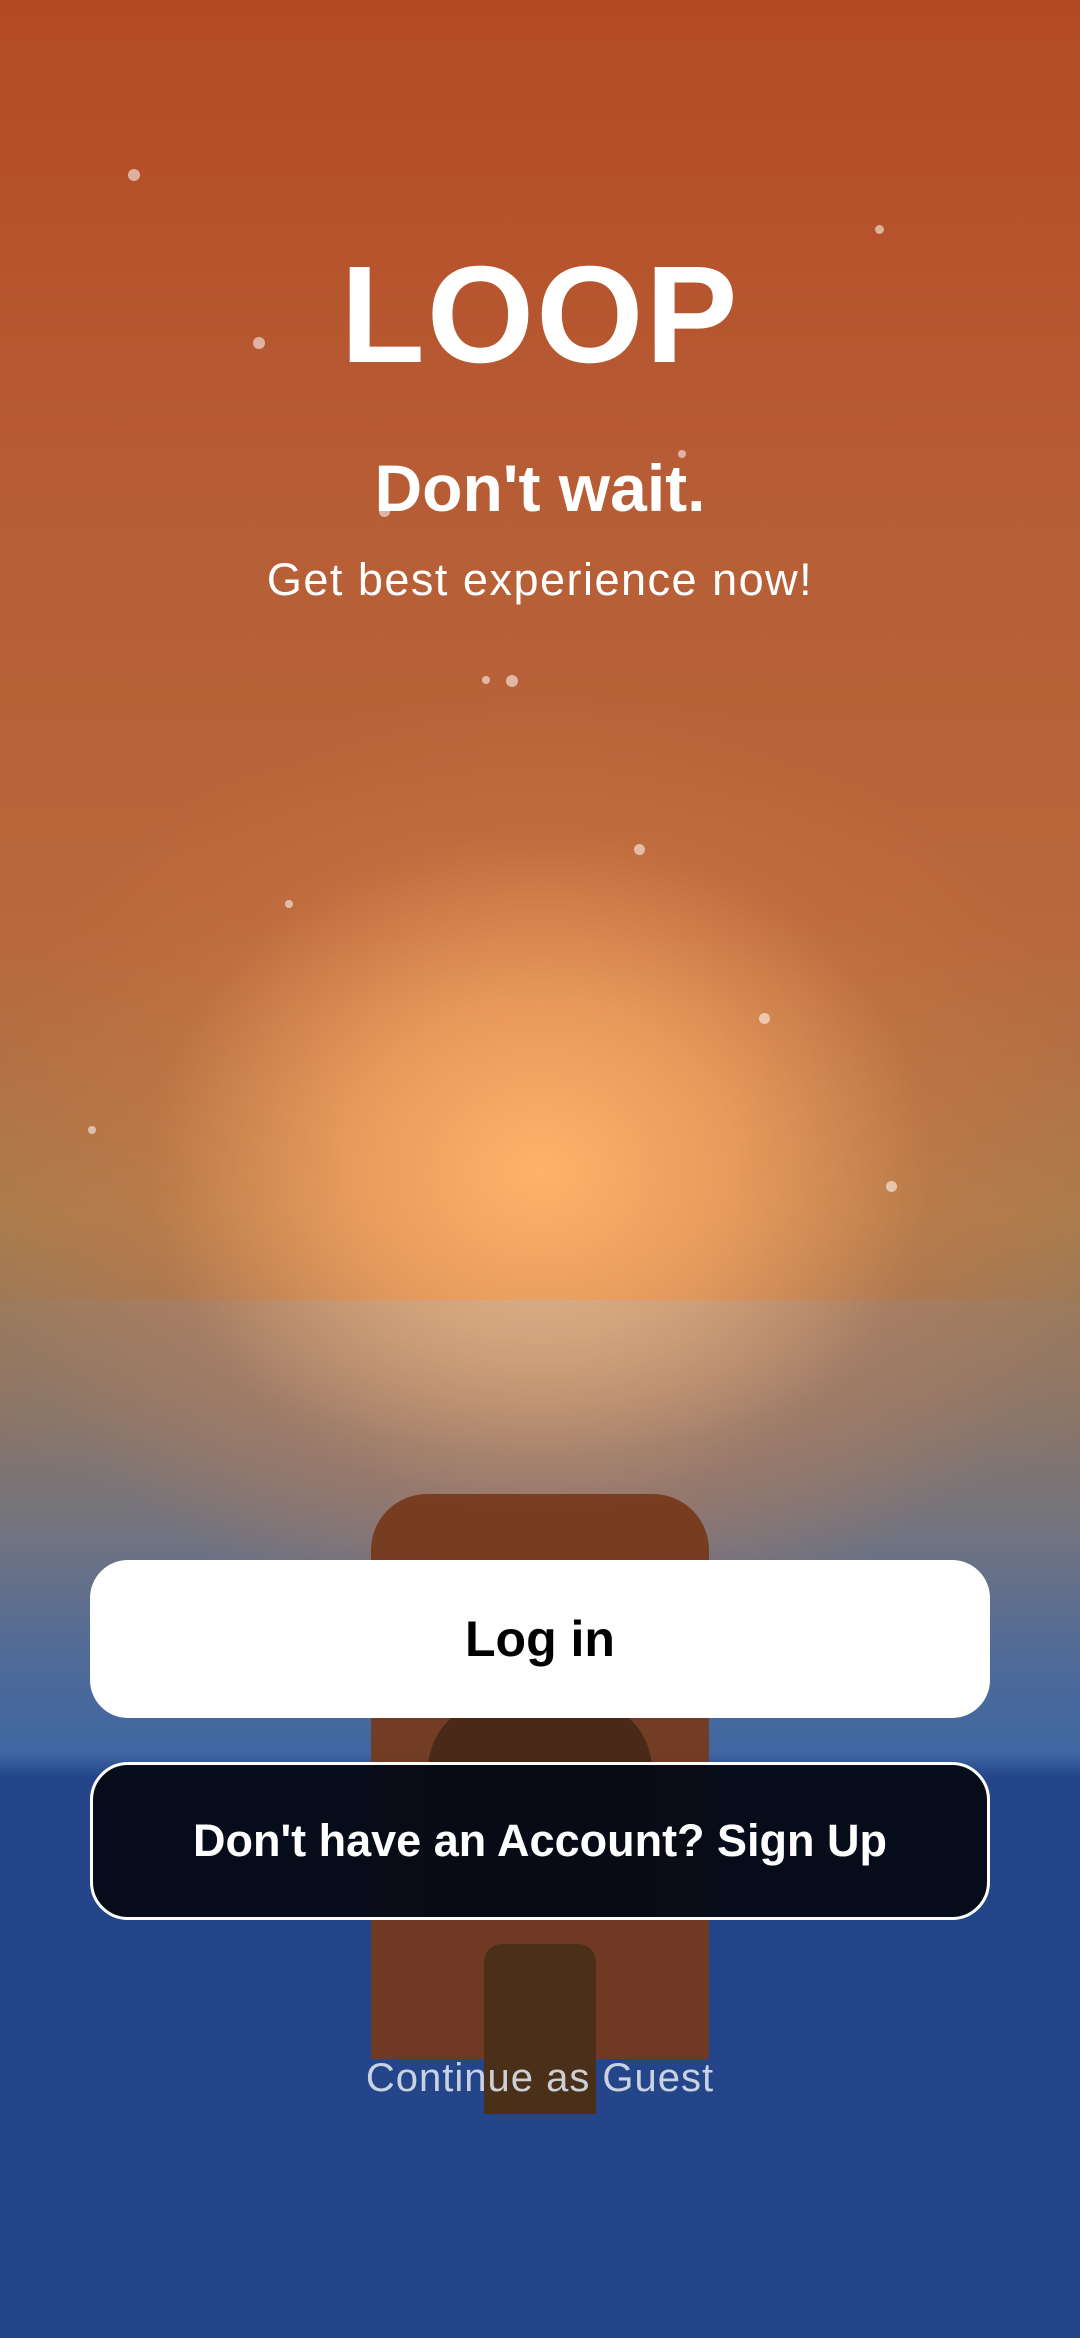 The image size is (1080, 2338). I want to click on app-logo: LOOP, so click(540, 315).